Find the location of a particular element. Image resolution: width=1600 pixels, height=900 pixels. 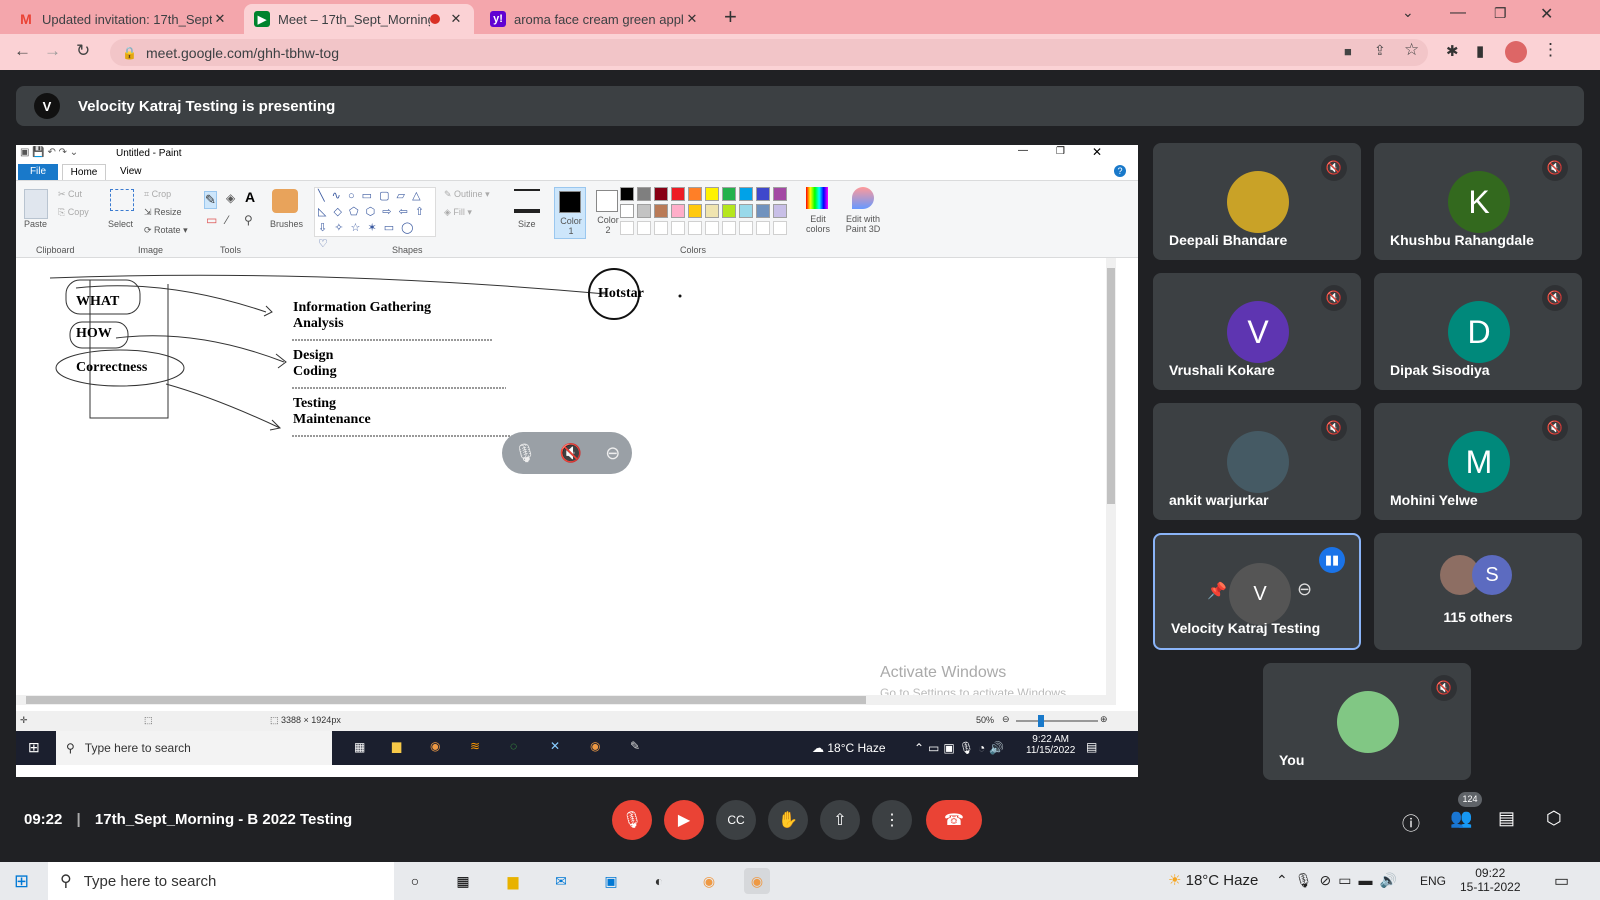

magnifier-icon: ⚲ is located at coordinates (248, 220).